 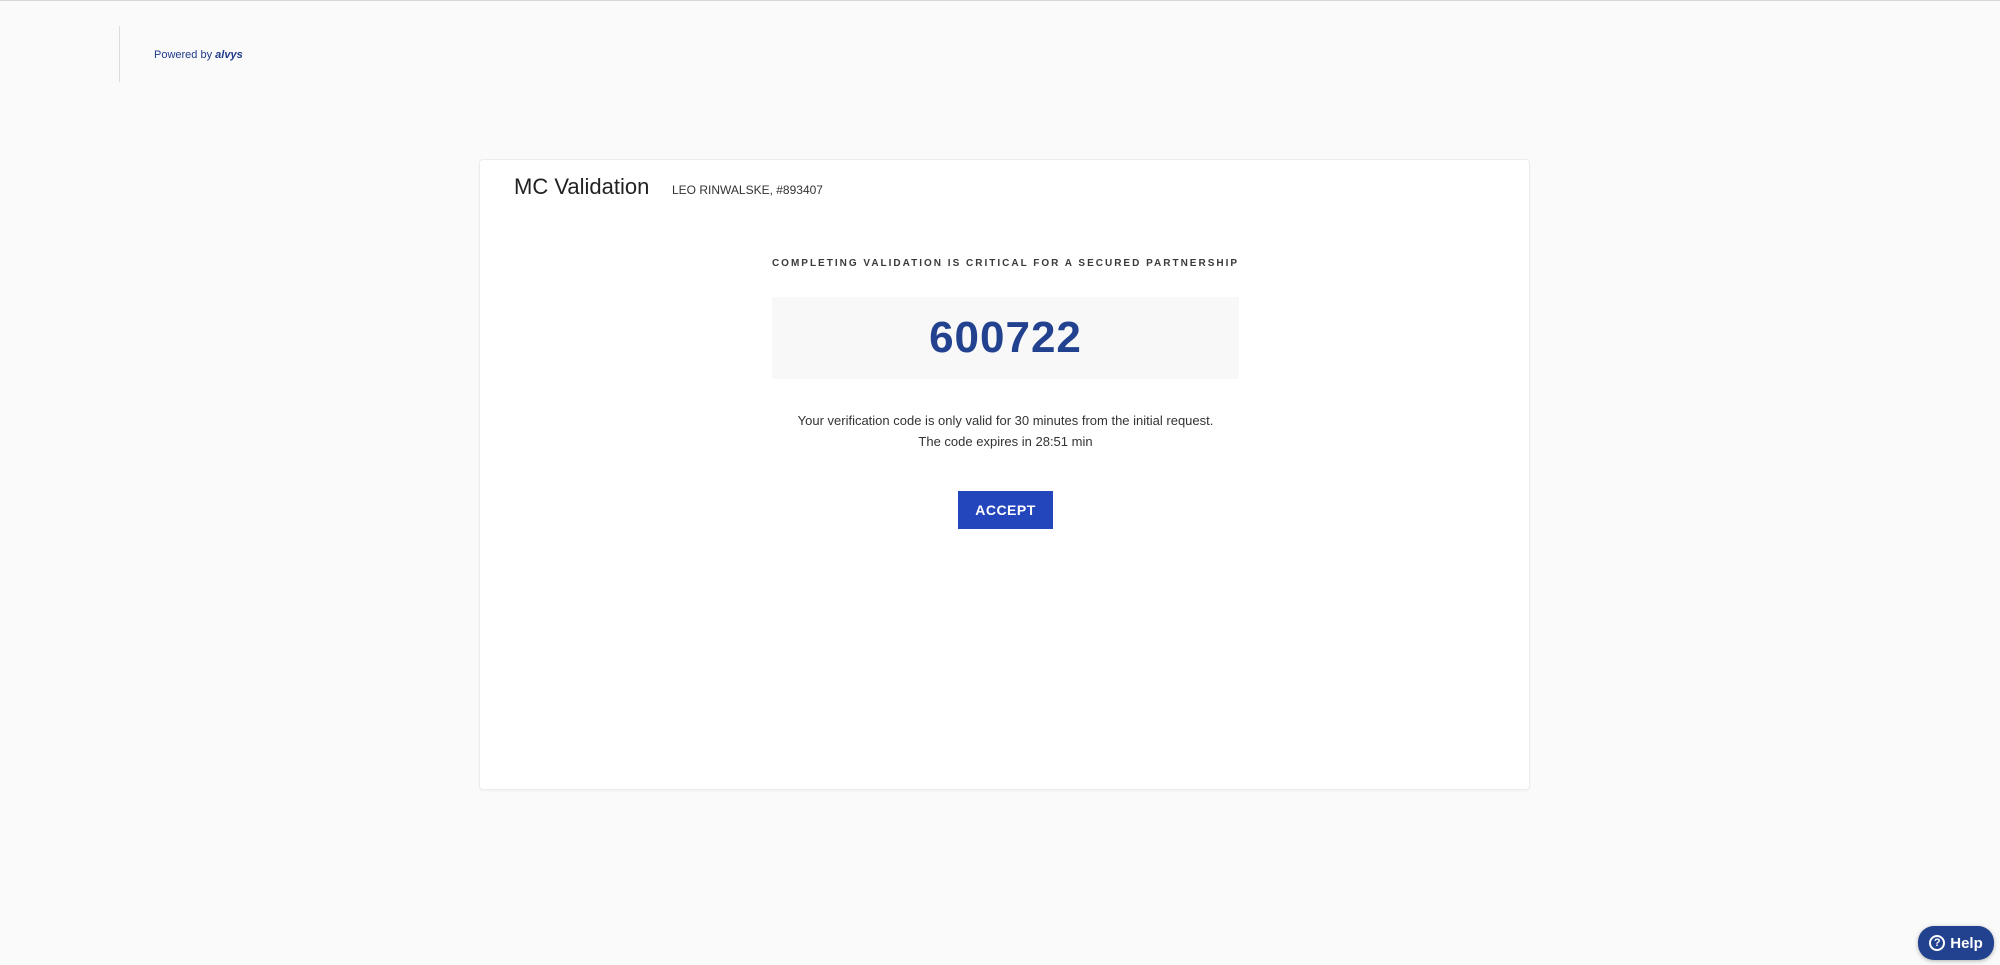 I want to click on verification-code: 600722, so click(x=1005, y=337).